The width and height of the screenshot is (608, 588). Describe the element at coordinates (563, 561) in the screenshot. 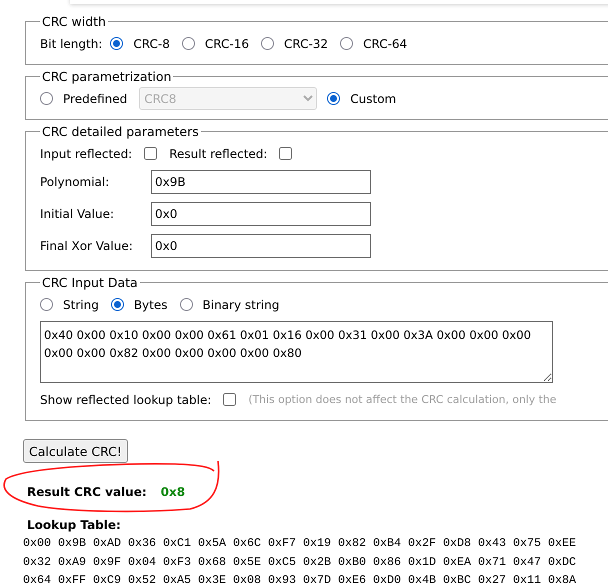

I see `table-cell-text: 0xDC` at that location.